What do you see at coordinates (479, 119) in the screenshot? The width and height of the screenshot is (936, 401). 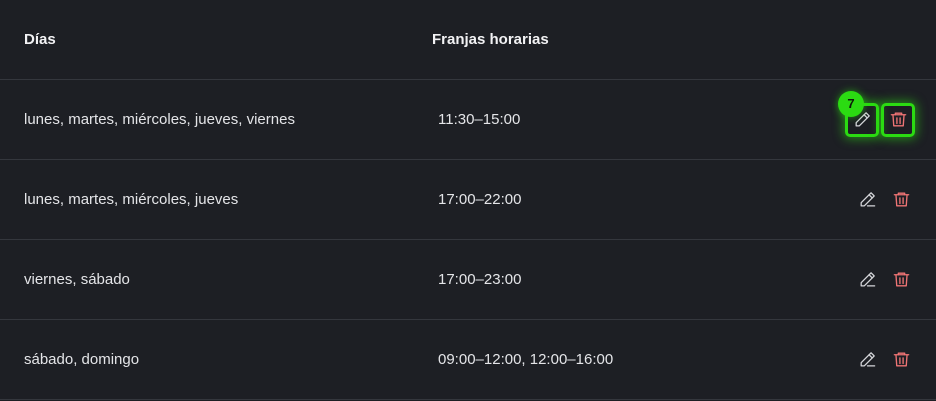 I see `row-time-slots: 11:30–15:00` at bounding box center [479, 119].